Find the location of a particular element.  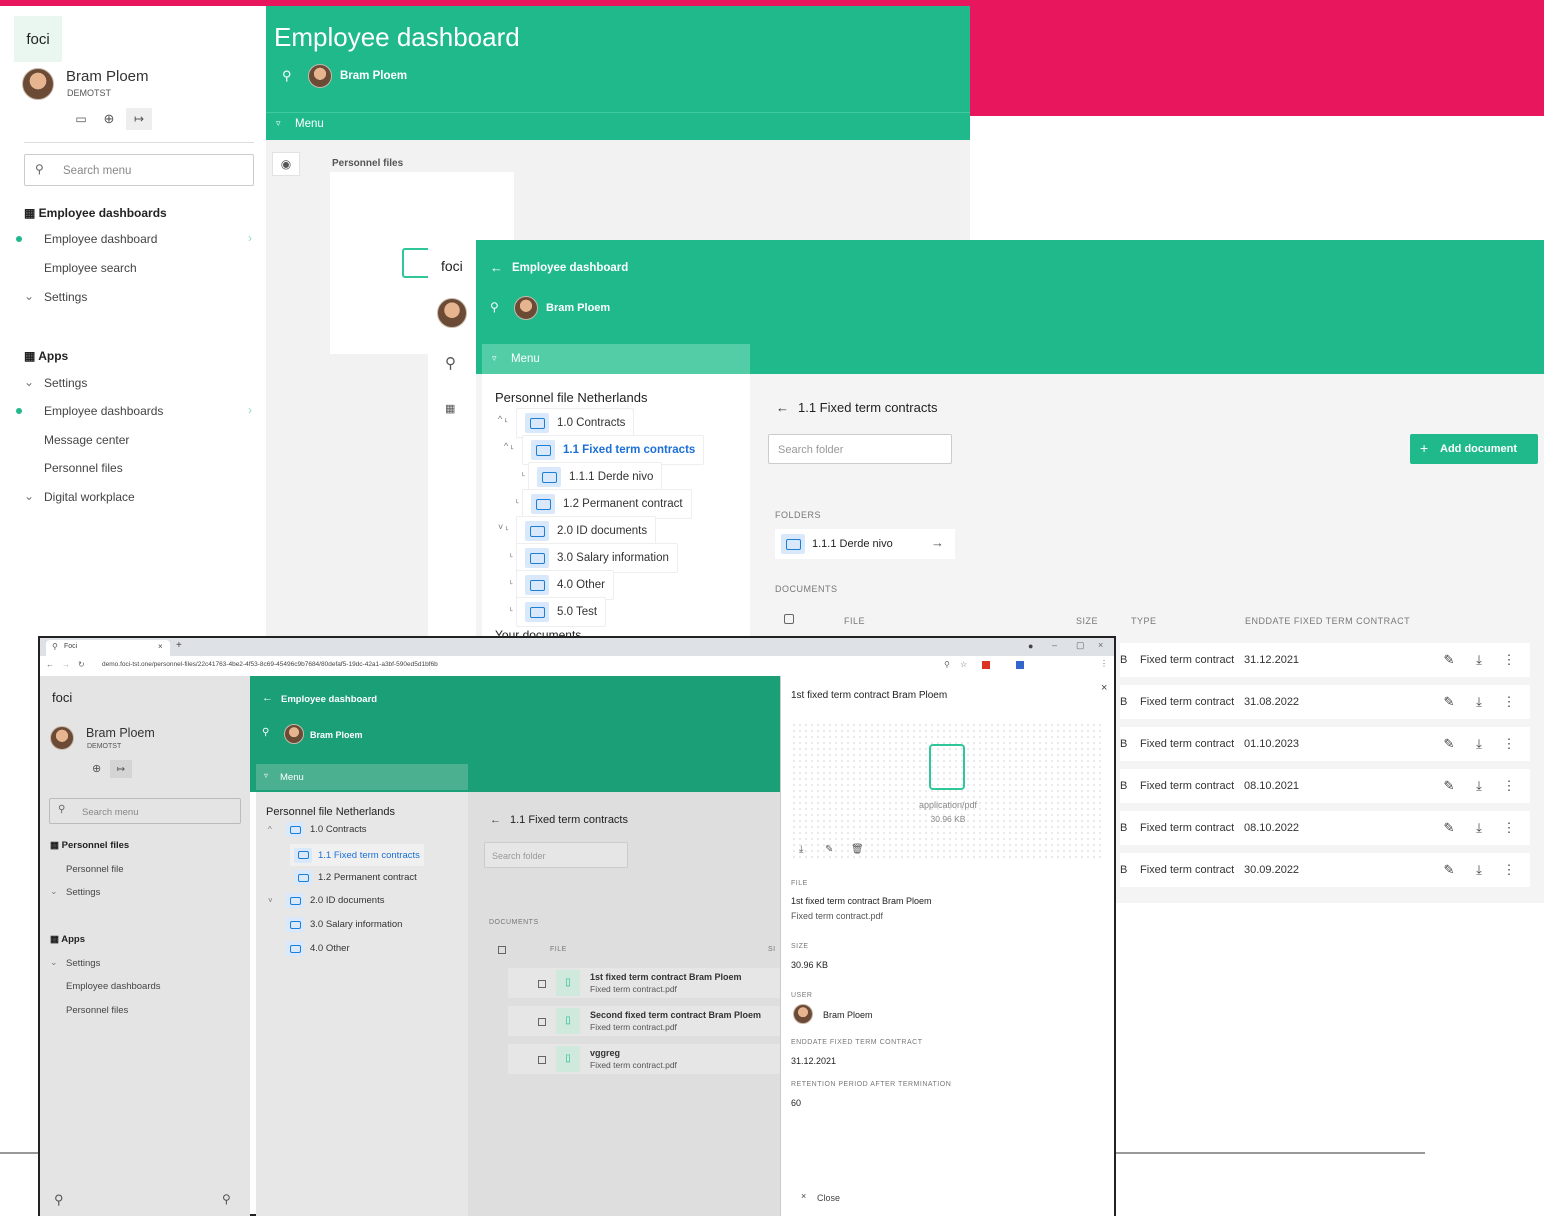

back-icon: ← is located at coordinates (50, 664).